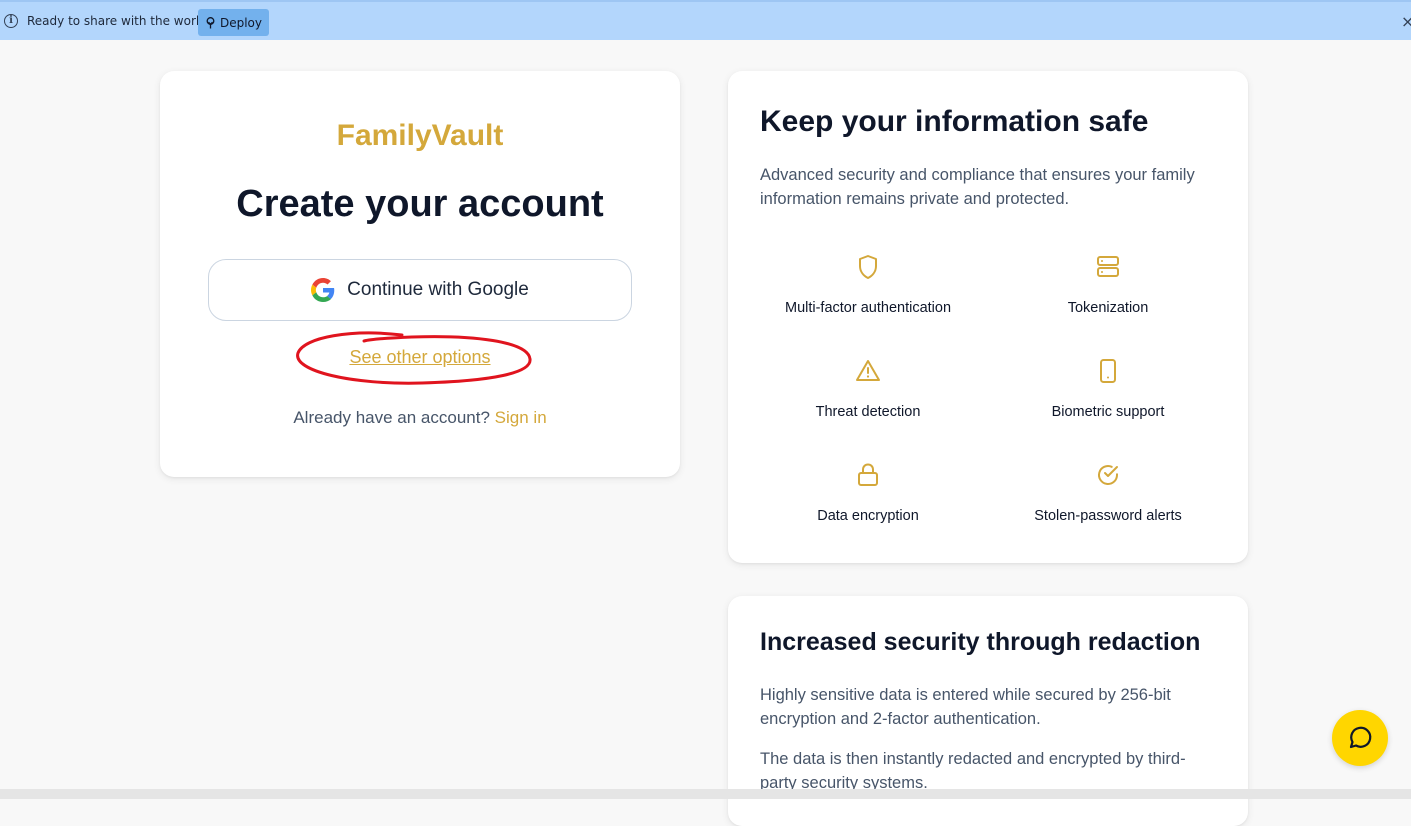  Describe the element at coordinates (521, 417) in the screenshot. I see `sign-in-link: Sign in` at that location.